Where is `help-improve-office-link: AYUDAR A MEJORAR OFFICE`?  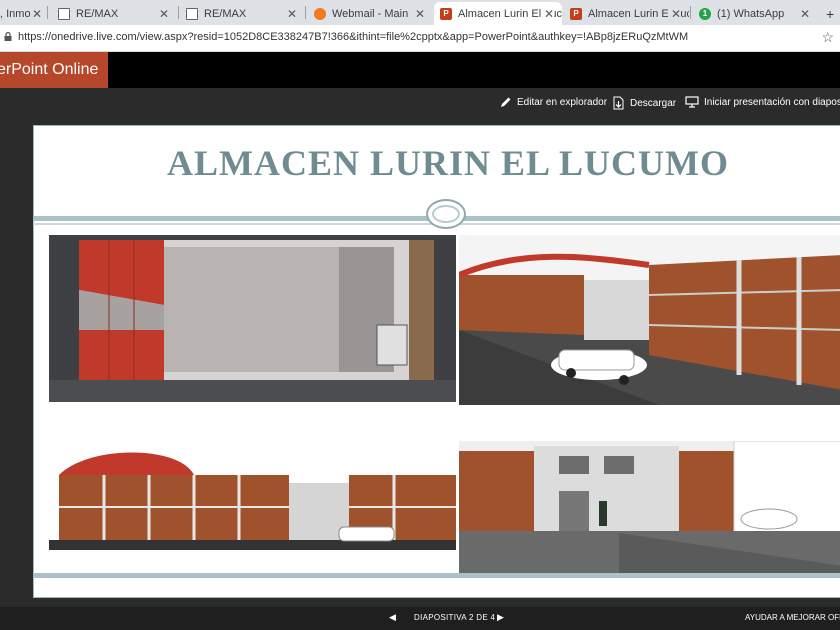
help-improve-office-link: AYUDAR A MEJORAR OFFICE is located at coordinates (792, 617).